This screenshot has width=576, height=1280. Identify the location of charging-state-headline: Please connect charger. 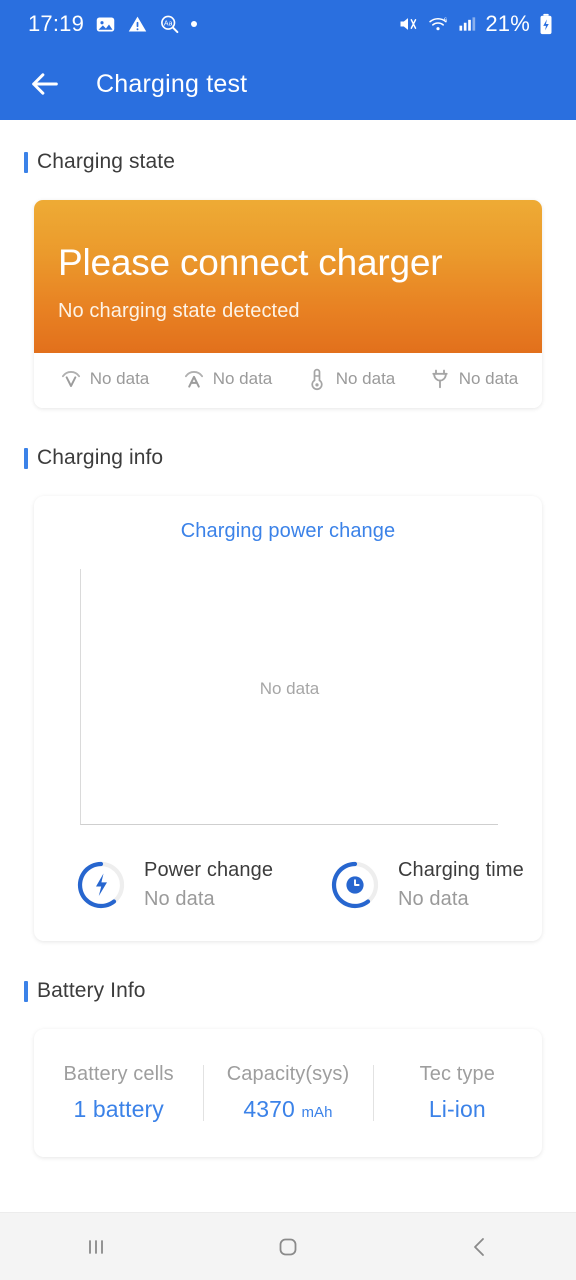
(250, 262).